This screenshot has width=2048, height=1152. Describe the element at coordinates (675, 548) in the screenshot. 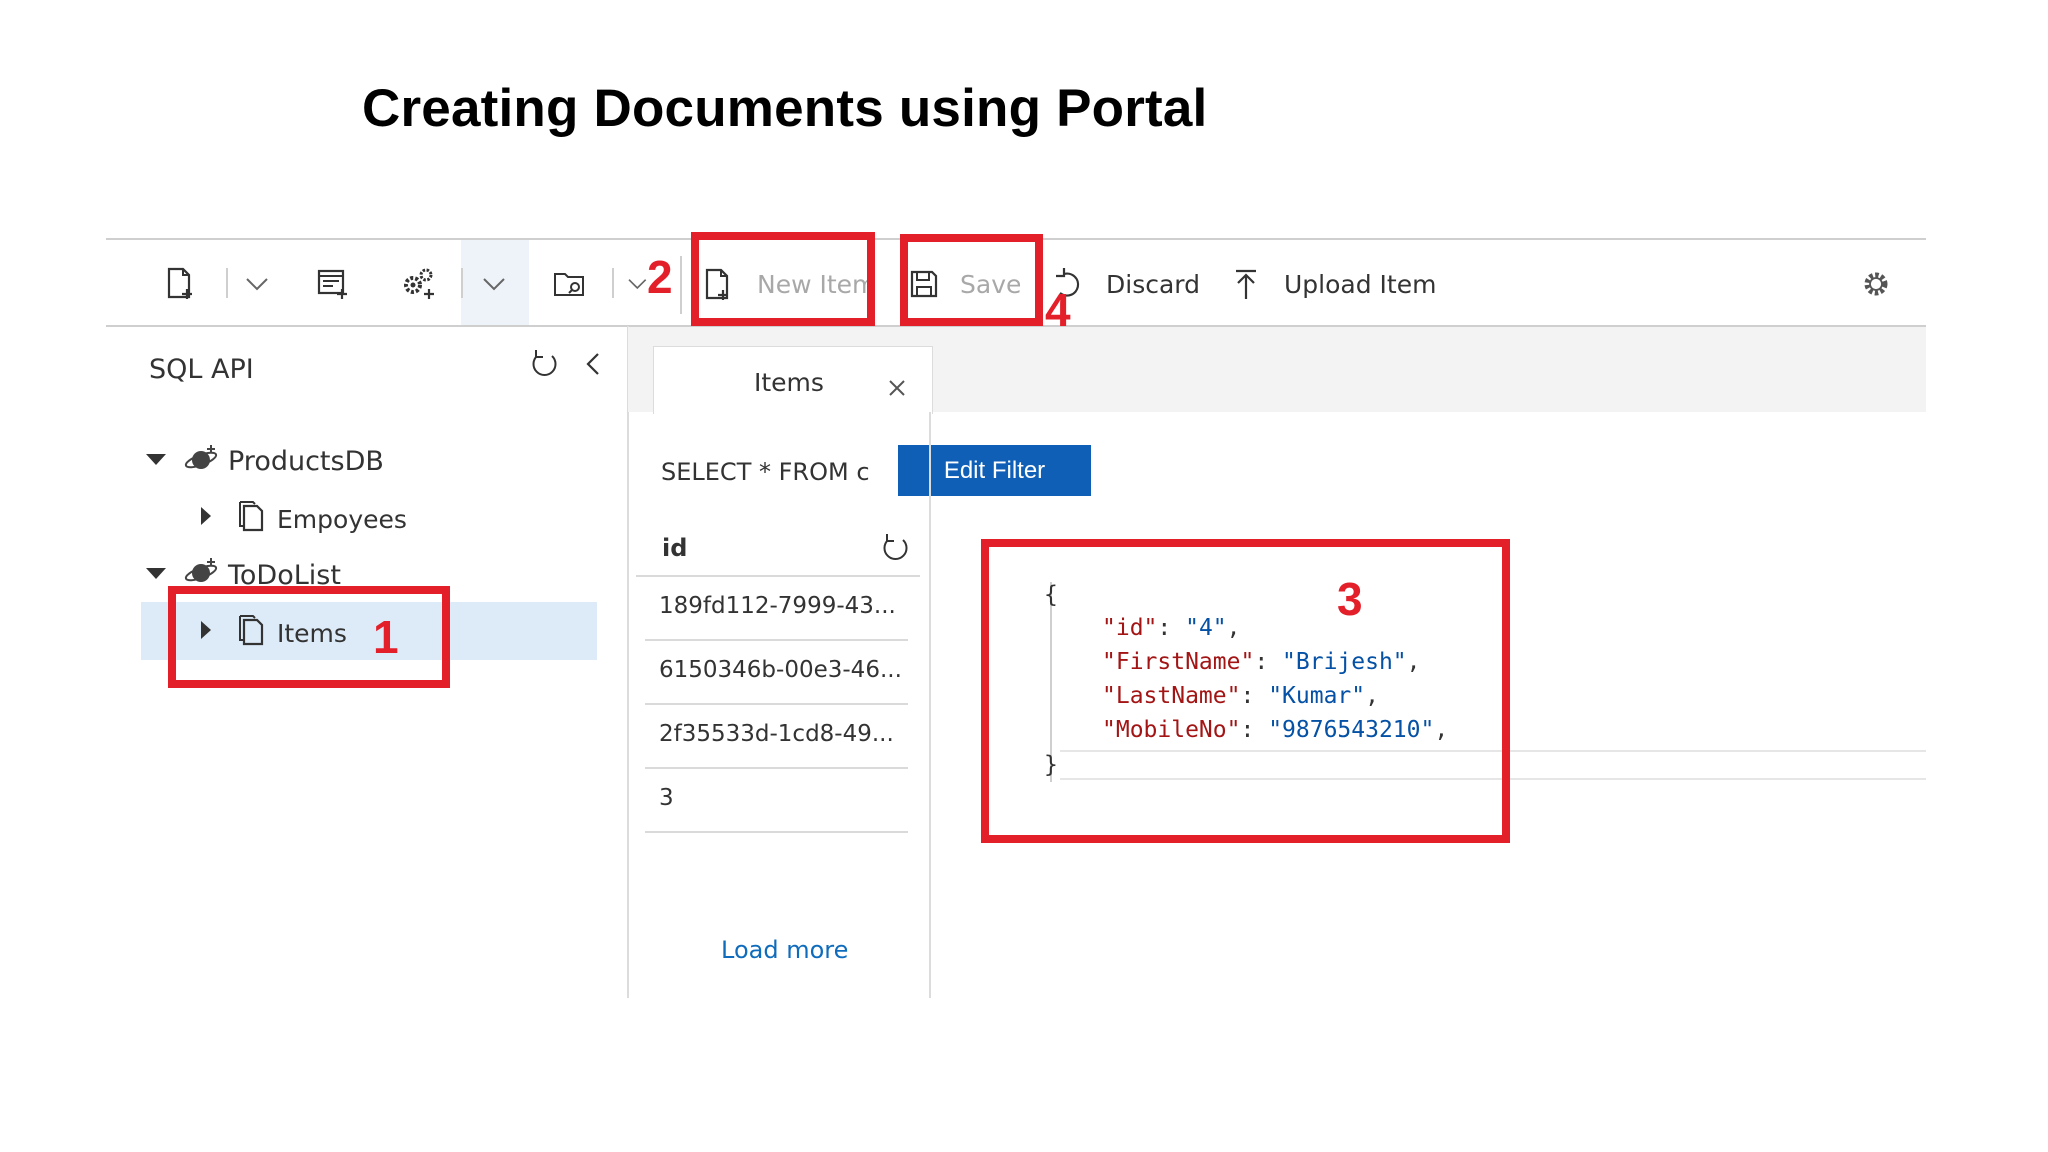

I see `id-column-header: id` at that location.